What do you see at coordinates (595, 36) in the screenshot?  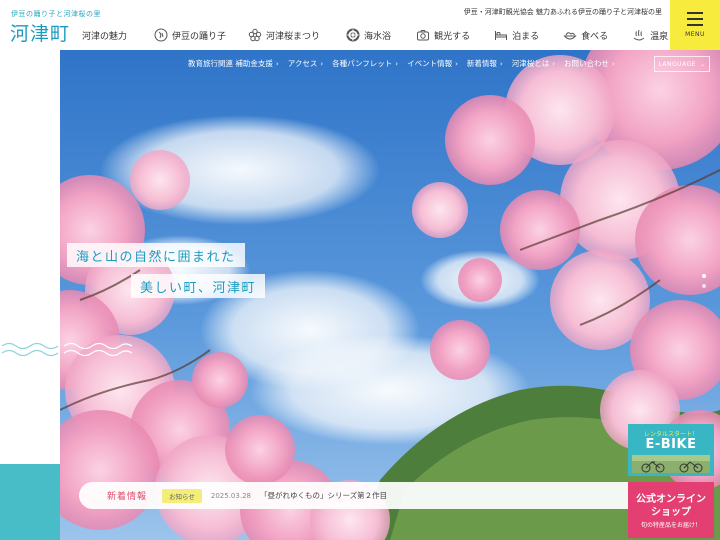 I see `nav-item-label: 食べる` at bounding box center [595, 36].